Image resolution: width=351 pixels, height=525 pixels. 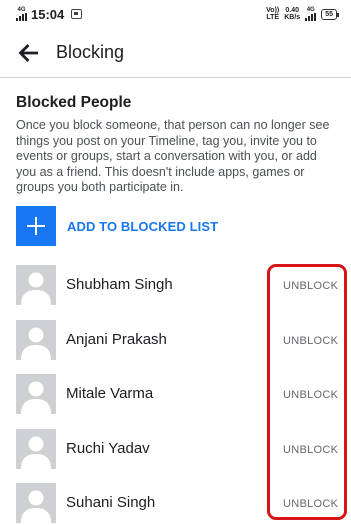 What do you see at coordinates (142, 226) in the screenshot?
I see `add-to-blocked-list-label: ADD TO BLOCKED LIST` at bounding box center [142, 226].